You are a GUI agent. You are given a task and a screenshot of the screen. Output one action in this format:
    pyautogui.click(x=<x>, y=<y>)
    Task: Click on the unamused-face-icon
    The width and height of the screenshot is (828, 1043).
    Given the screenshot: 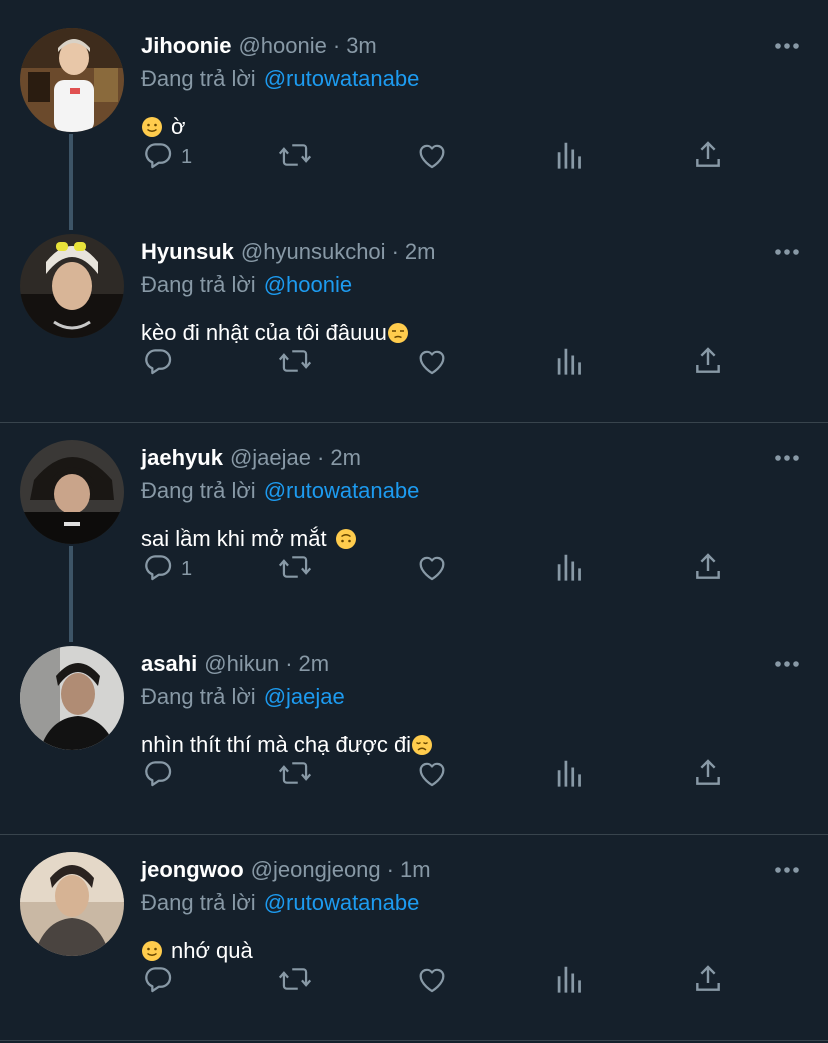 What is the action you would take?
    pyautogui.click(x=398, y=333)
    